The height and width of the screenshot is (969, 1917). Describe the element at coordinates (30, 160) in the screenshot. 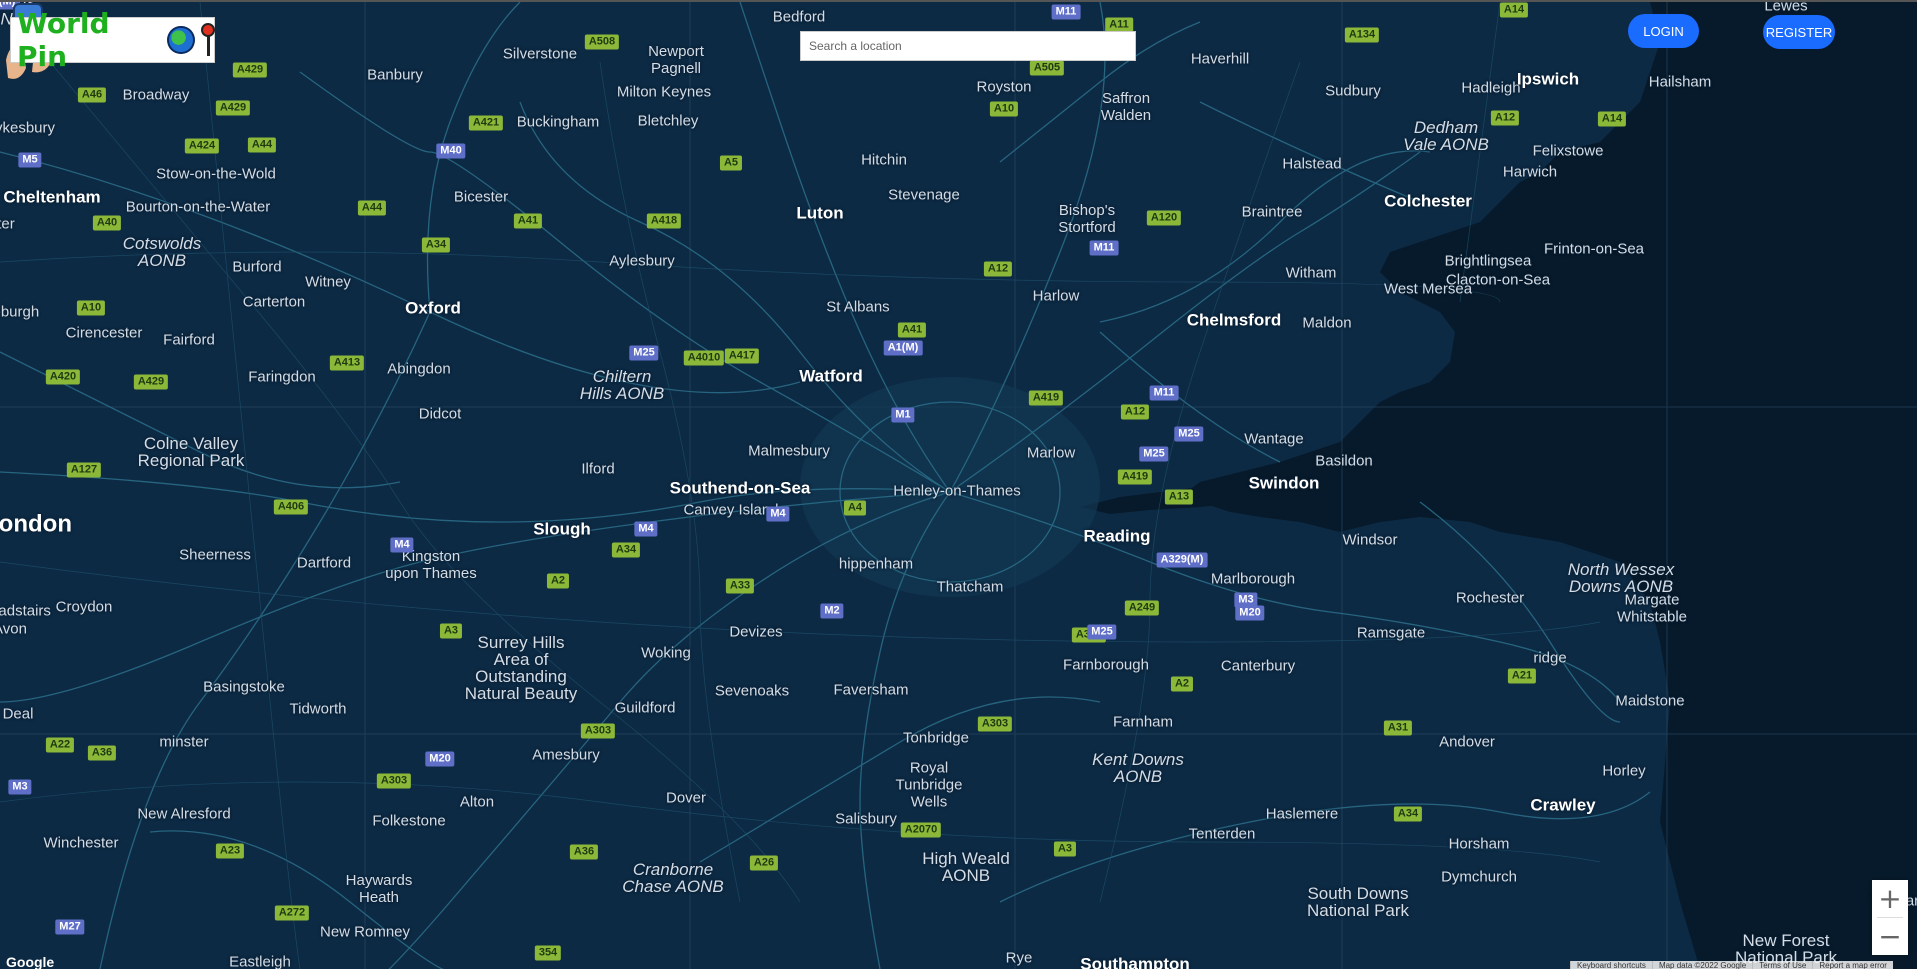

I see `road-shield: M5` at that location.